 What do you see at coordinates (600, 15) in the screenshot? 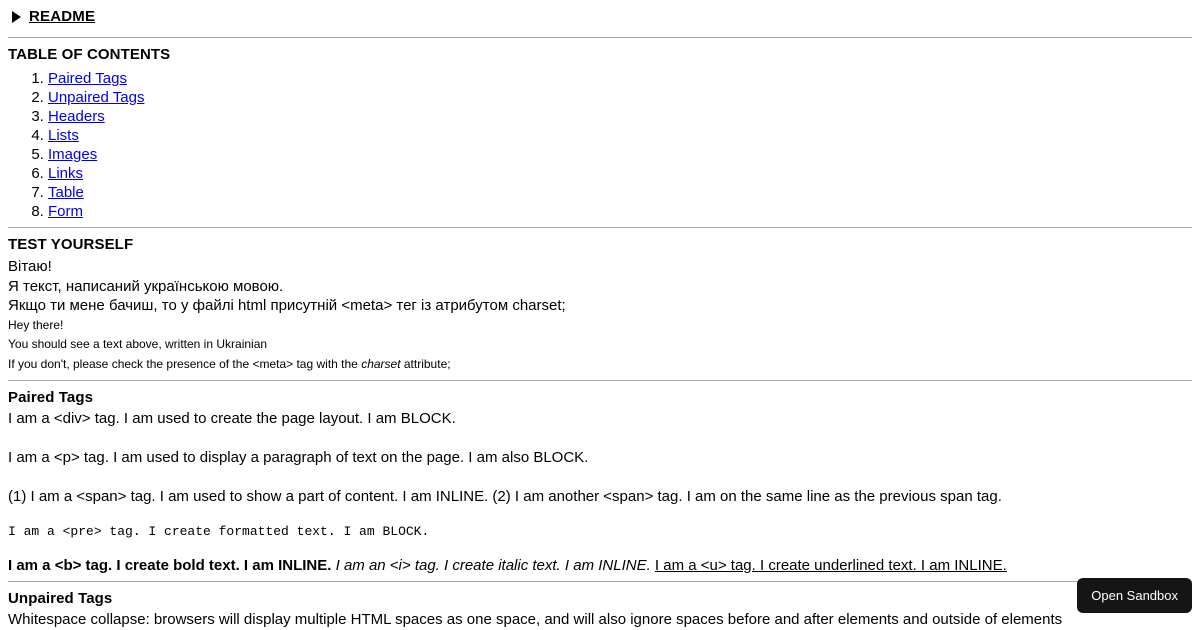
I see `readme-details-summary: README` at bounding box center [600, 15].